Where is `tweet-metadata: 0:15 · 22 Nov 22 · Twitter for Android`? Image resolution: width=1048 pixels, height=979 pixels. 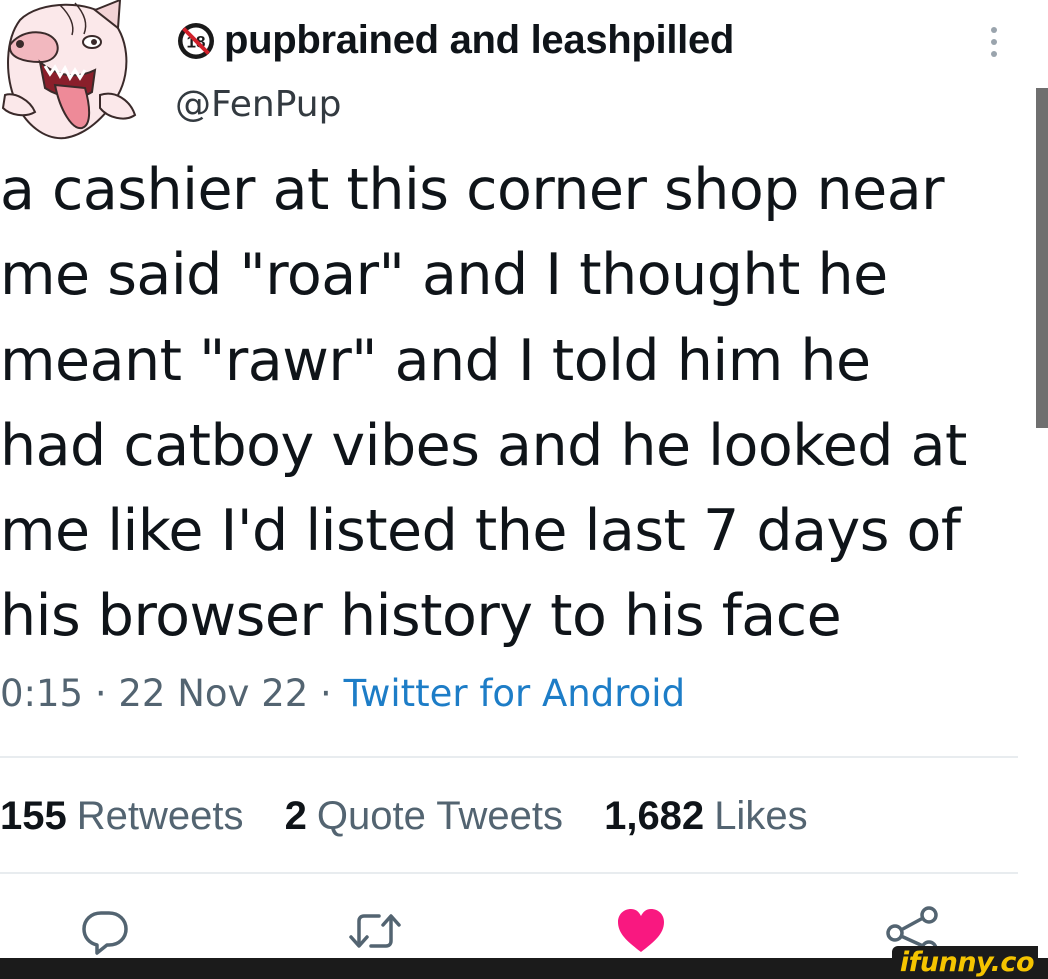 tweet-metadata: 0:15 · 22 Nov 22 · Twitter for Android is located at coordinates (342, 694).